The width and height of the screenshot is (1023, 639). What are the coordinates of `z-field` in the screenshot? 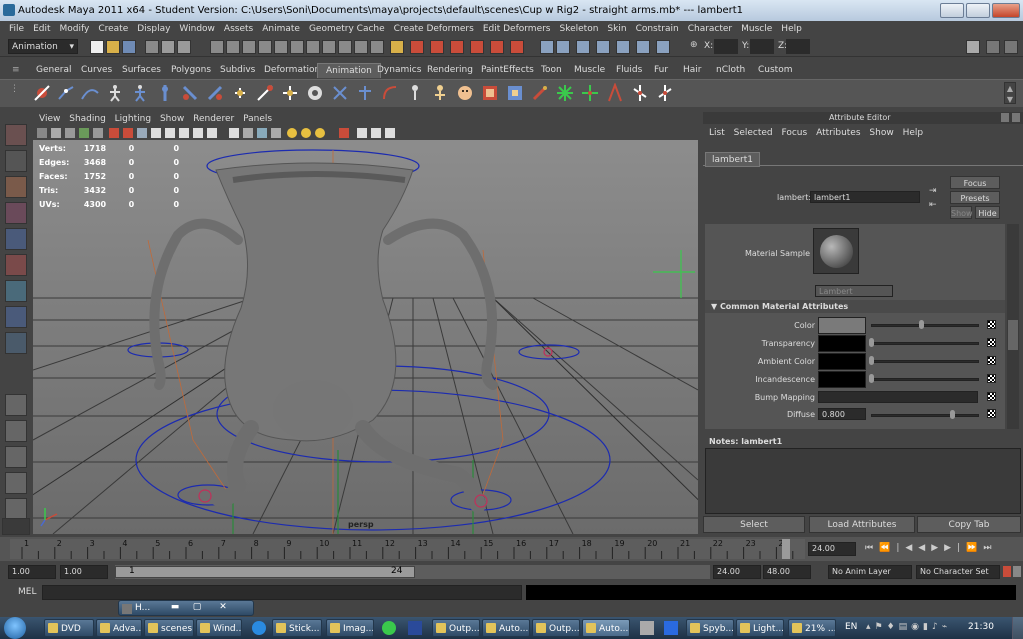 It's located at (798, 46).